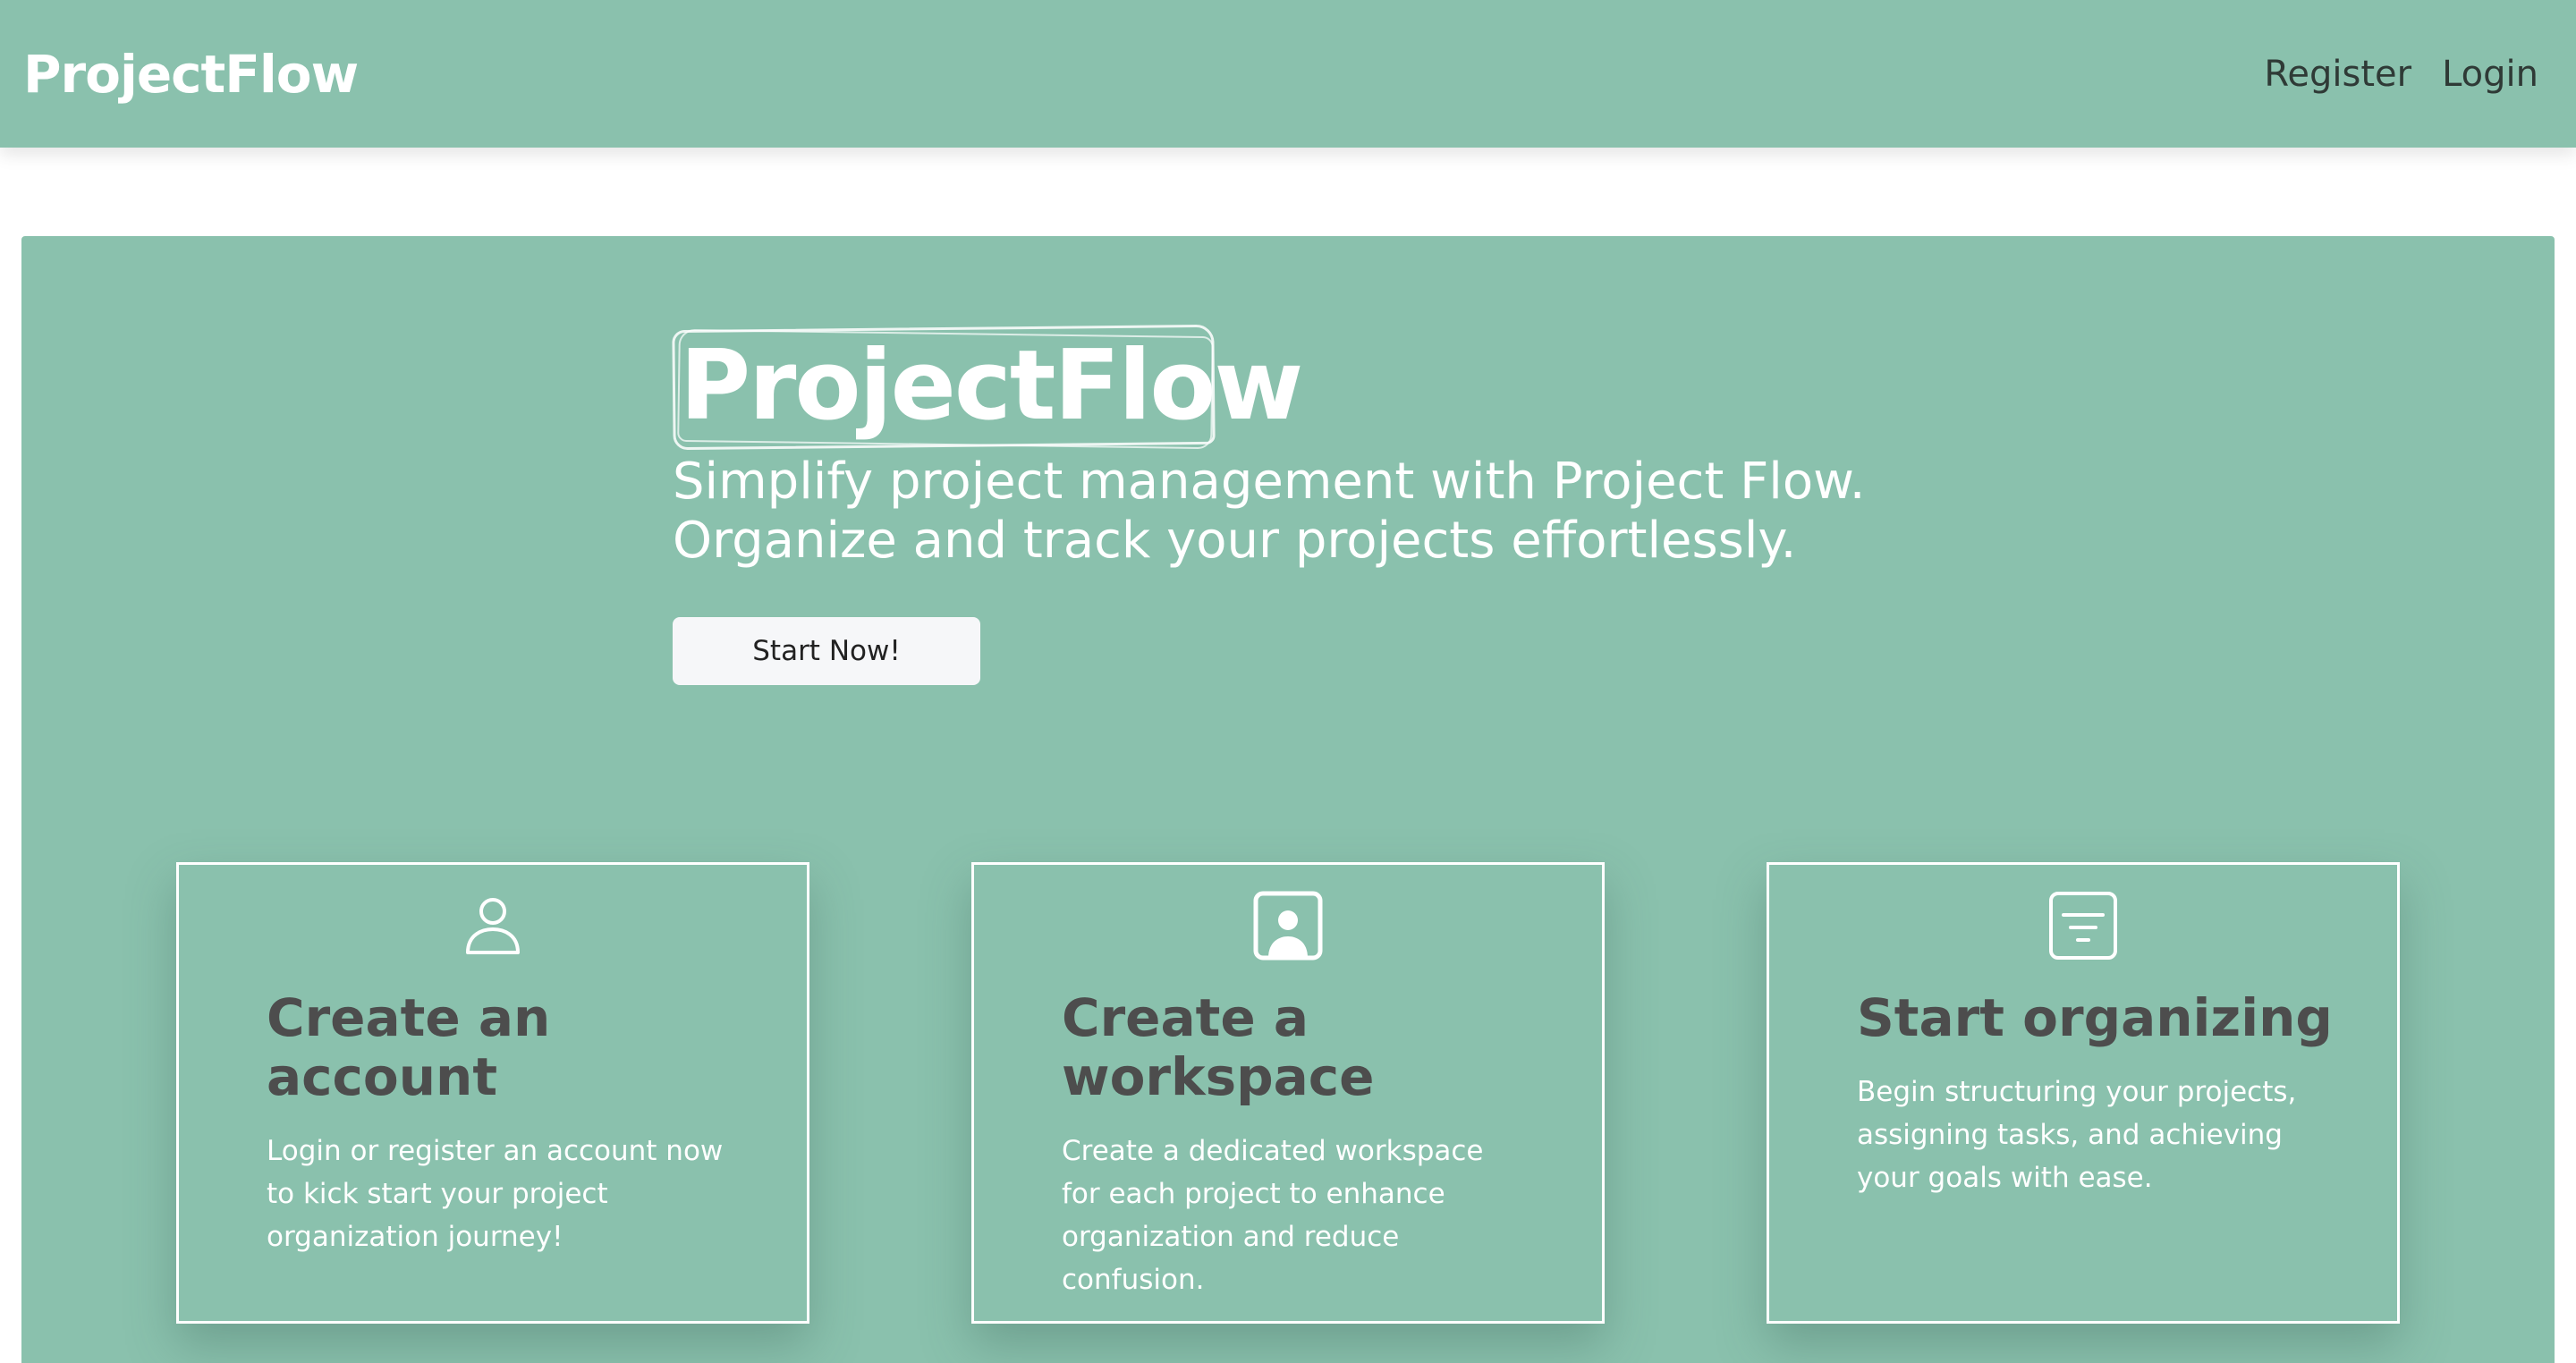  I want to click on card-title: Create a workspace, so click(1218, 1047).